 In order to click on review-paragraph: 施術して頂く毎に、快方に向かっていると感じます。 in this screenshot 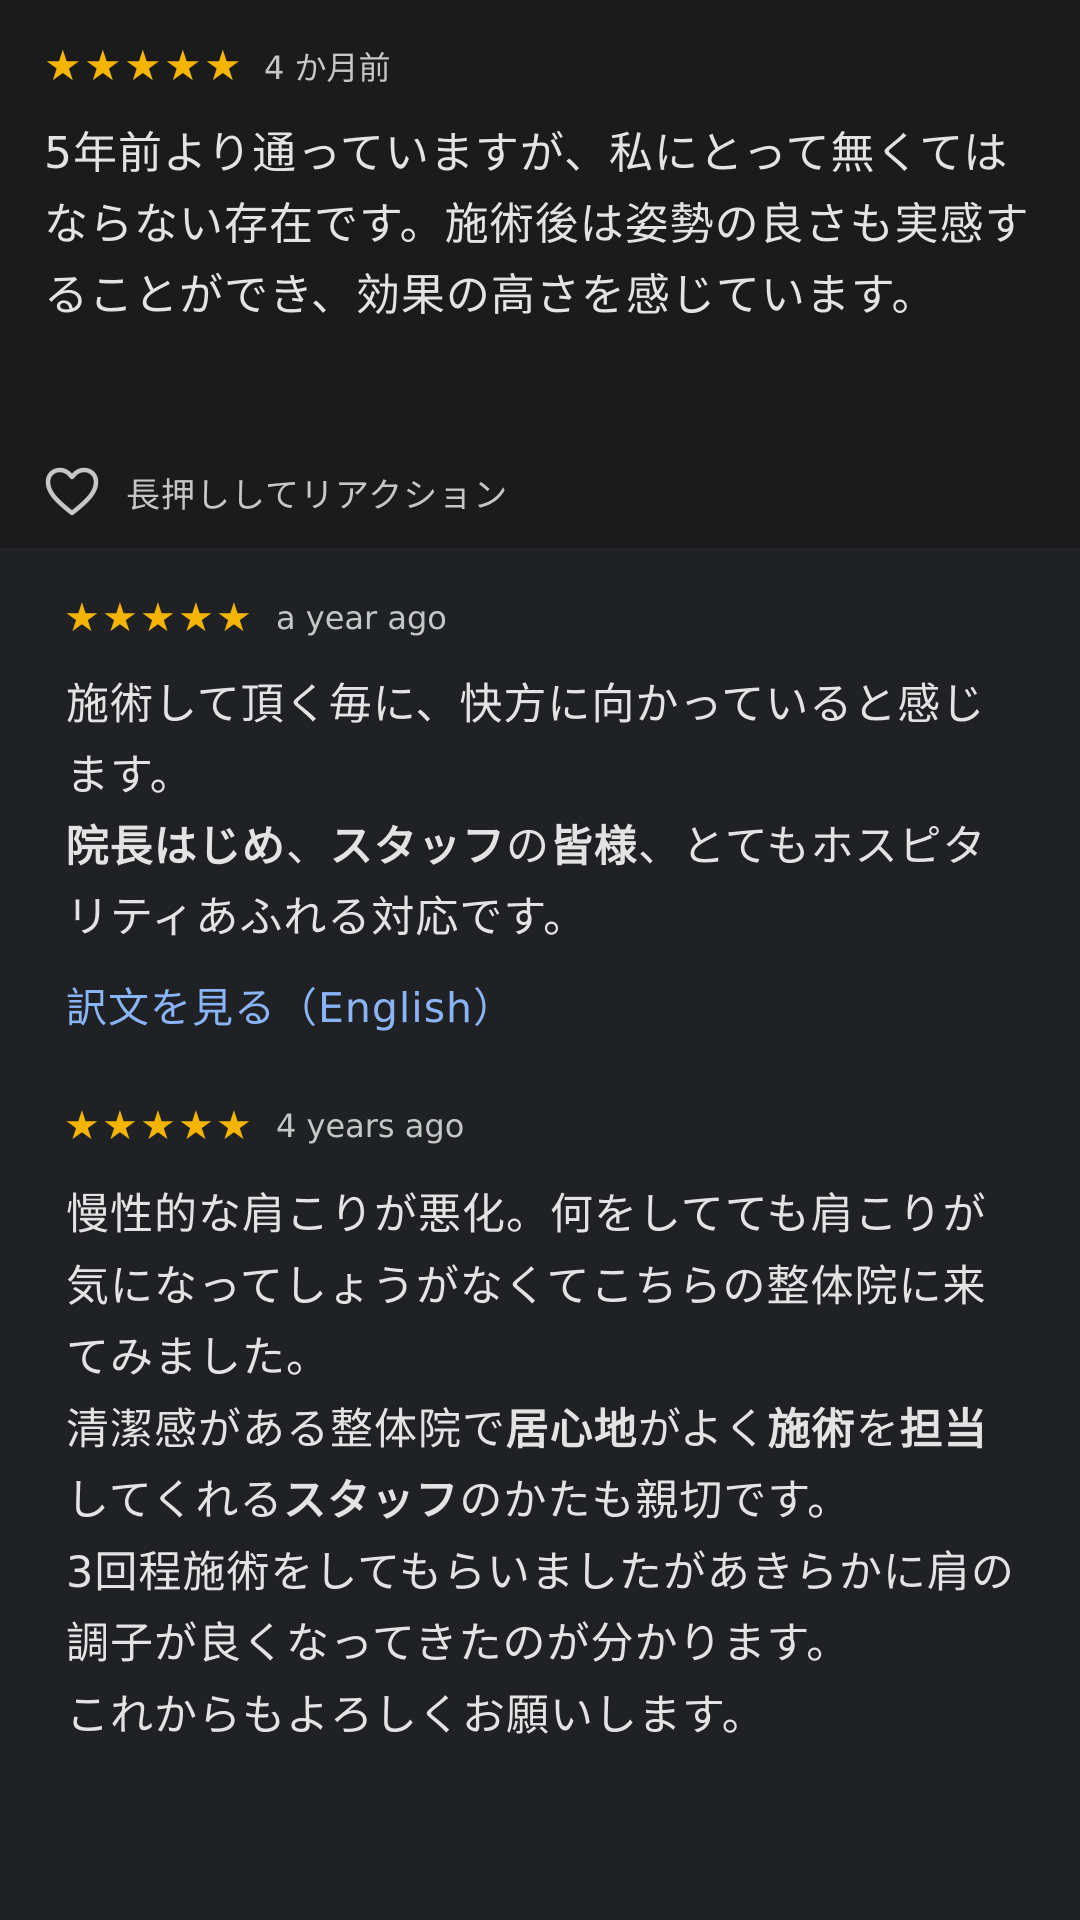, I will do `click(526, 740)`.